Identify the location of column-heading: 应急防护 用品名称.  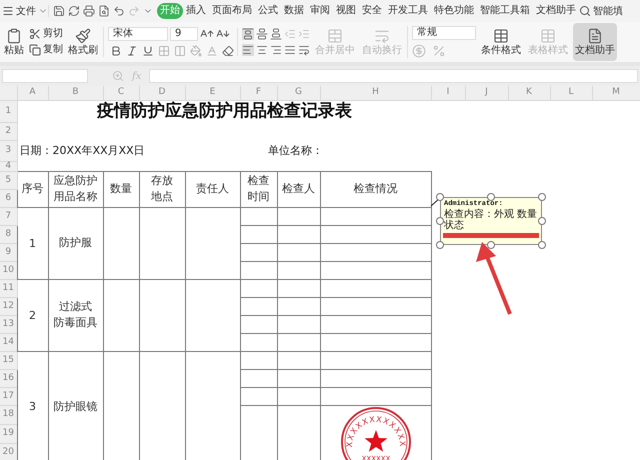
(76, 189).